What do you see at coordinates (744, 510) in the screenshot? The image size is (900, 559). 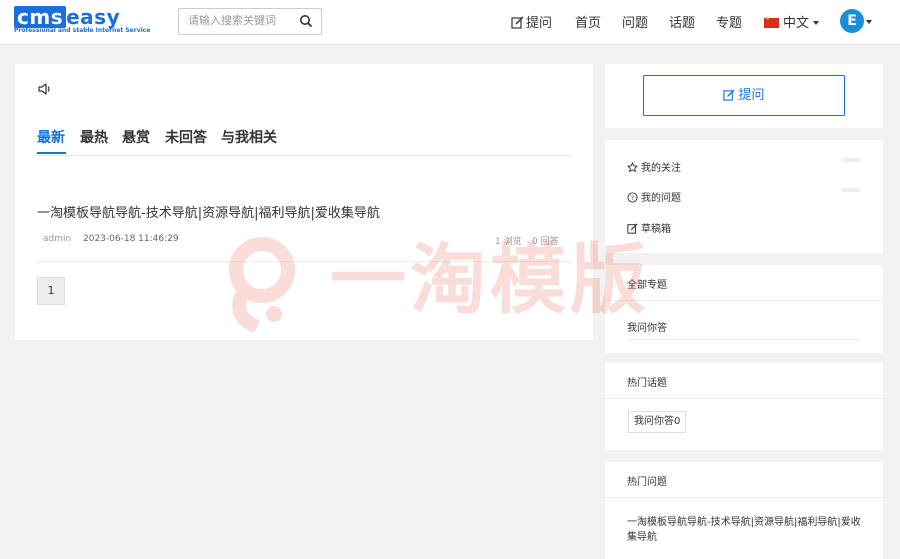 I see `hot-questions-card: 热门问题 一淘模板导航导航-技术导航|资源导航|福利导航|爱收集导航` at bounding box center [744, 510].